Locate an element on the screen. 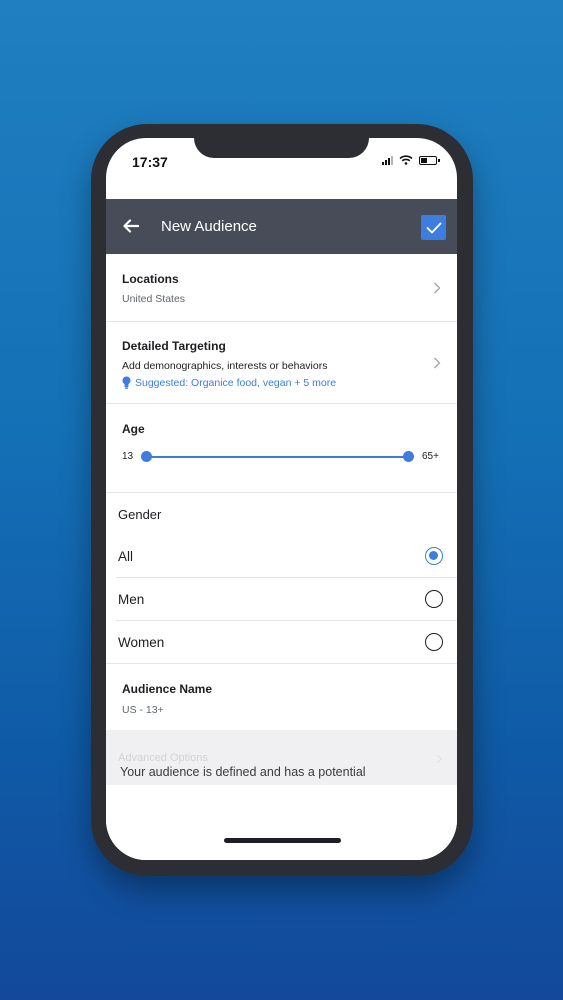 The height and width of the screenshot is (1000, 563). suggestion-link: Suggested: Organice food, vegan + 5 more is located at coordinates (229, 382).